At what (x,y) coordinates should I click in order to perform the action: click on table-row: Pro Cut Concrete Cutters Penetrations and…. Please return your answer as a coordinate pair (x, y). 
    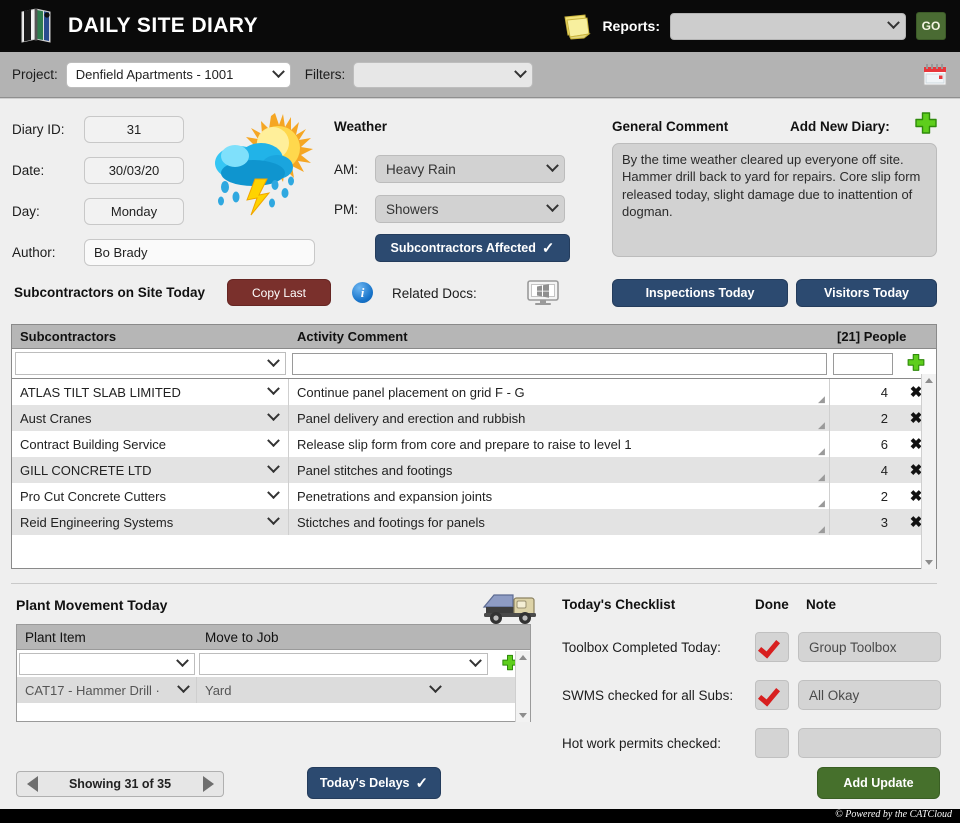
    Looking at the image, I should click on (474, 496).